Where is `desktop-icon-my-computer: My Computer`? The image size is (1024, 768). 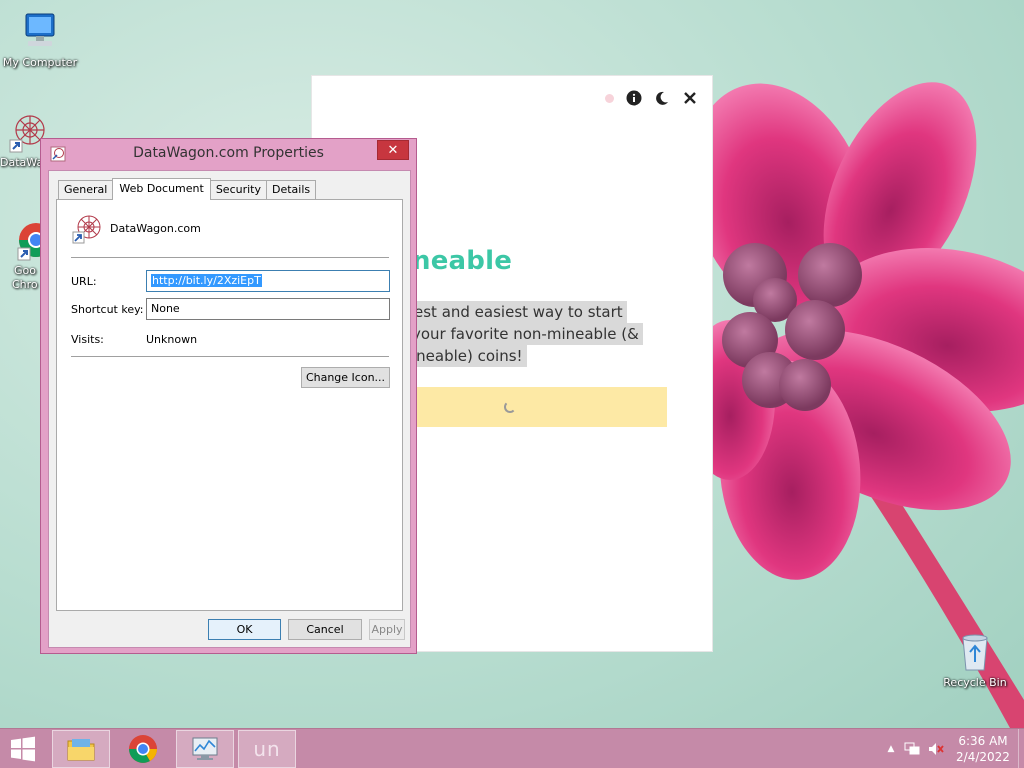 desktop-icon-my-computer: My Computer is located at coordinates (40, 40).